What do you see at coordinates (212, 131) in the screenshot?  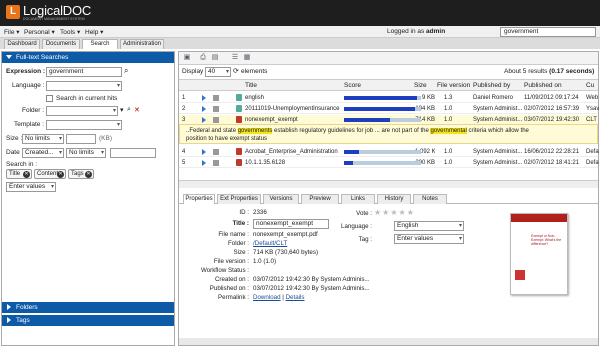 I see `snippet-text: ..Federal and state` at bounding box center [212, 131].